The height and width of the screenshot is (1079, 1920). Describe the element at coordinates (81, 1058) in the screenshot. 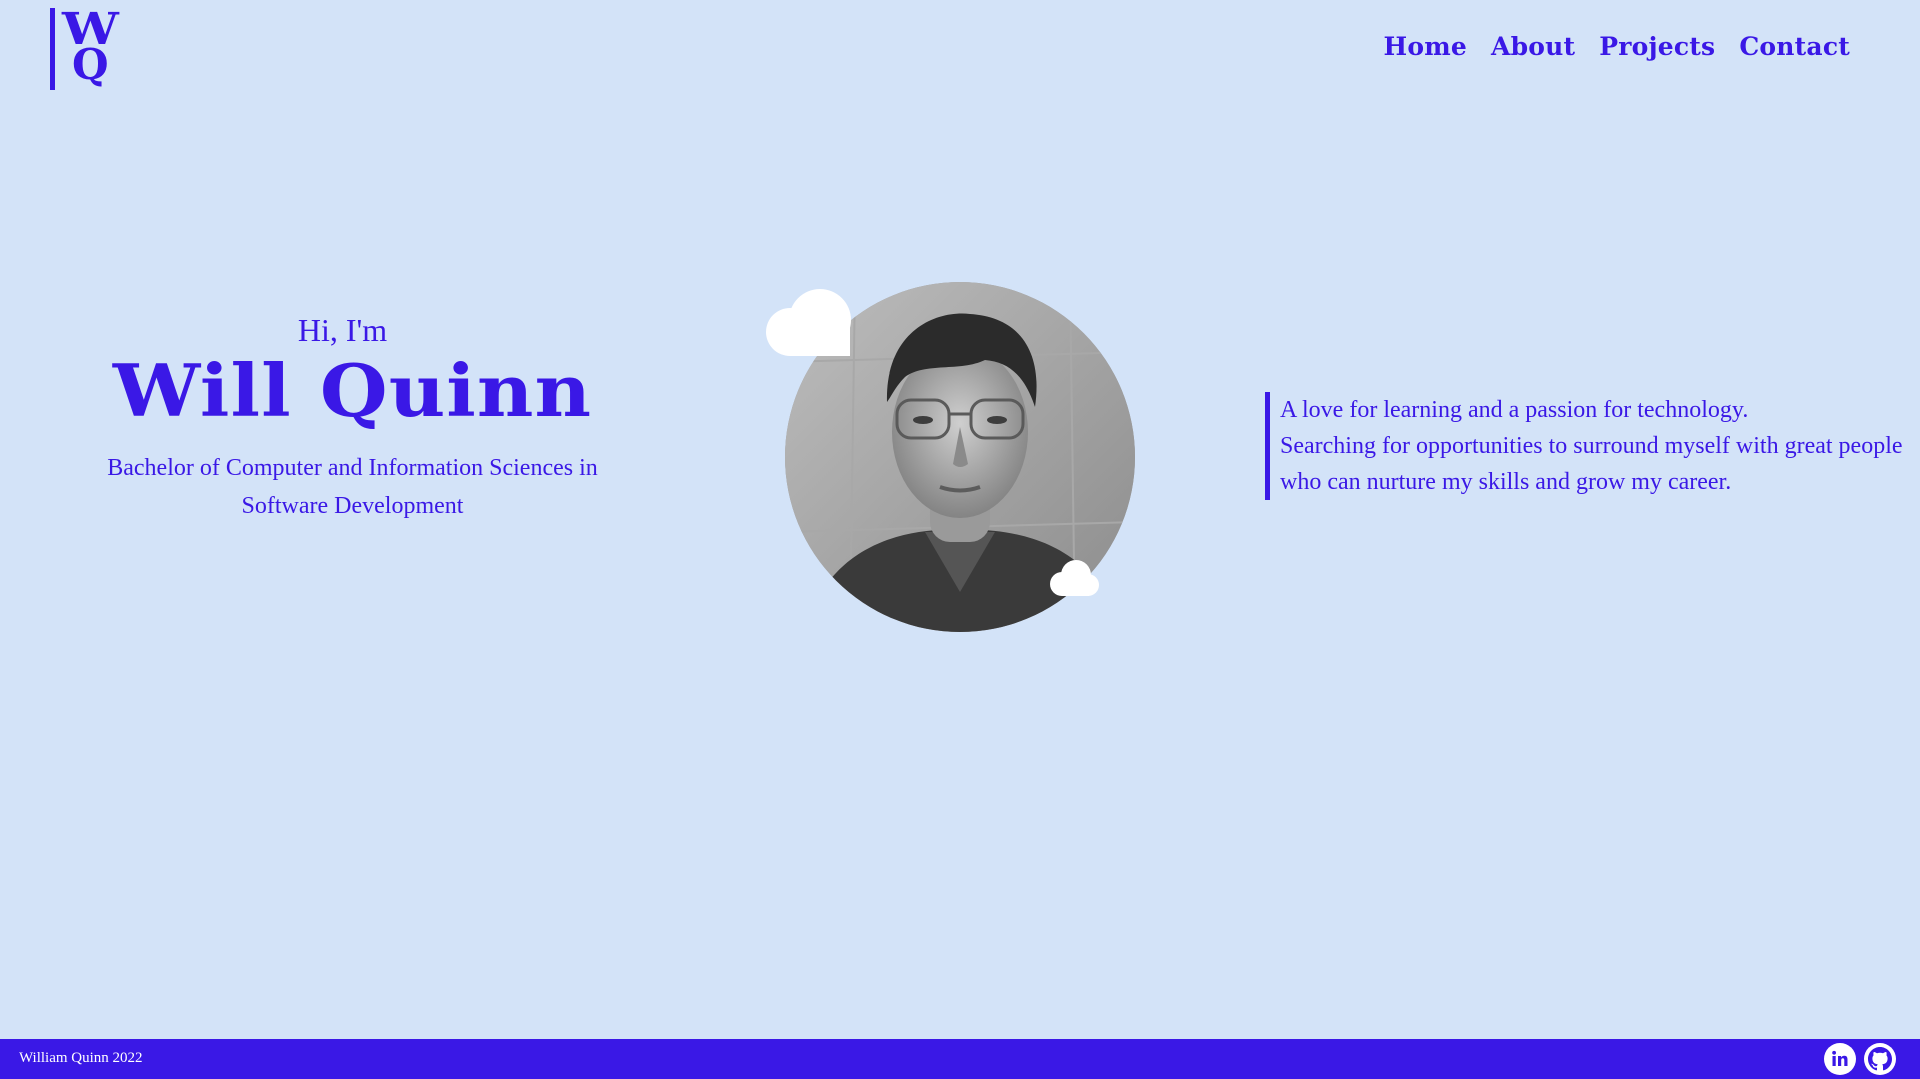

I see `footer-copyright: William Quinn 2022` at that location.